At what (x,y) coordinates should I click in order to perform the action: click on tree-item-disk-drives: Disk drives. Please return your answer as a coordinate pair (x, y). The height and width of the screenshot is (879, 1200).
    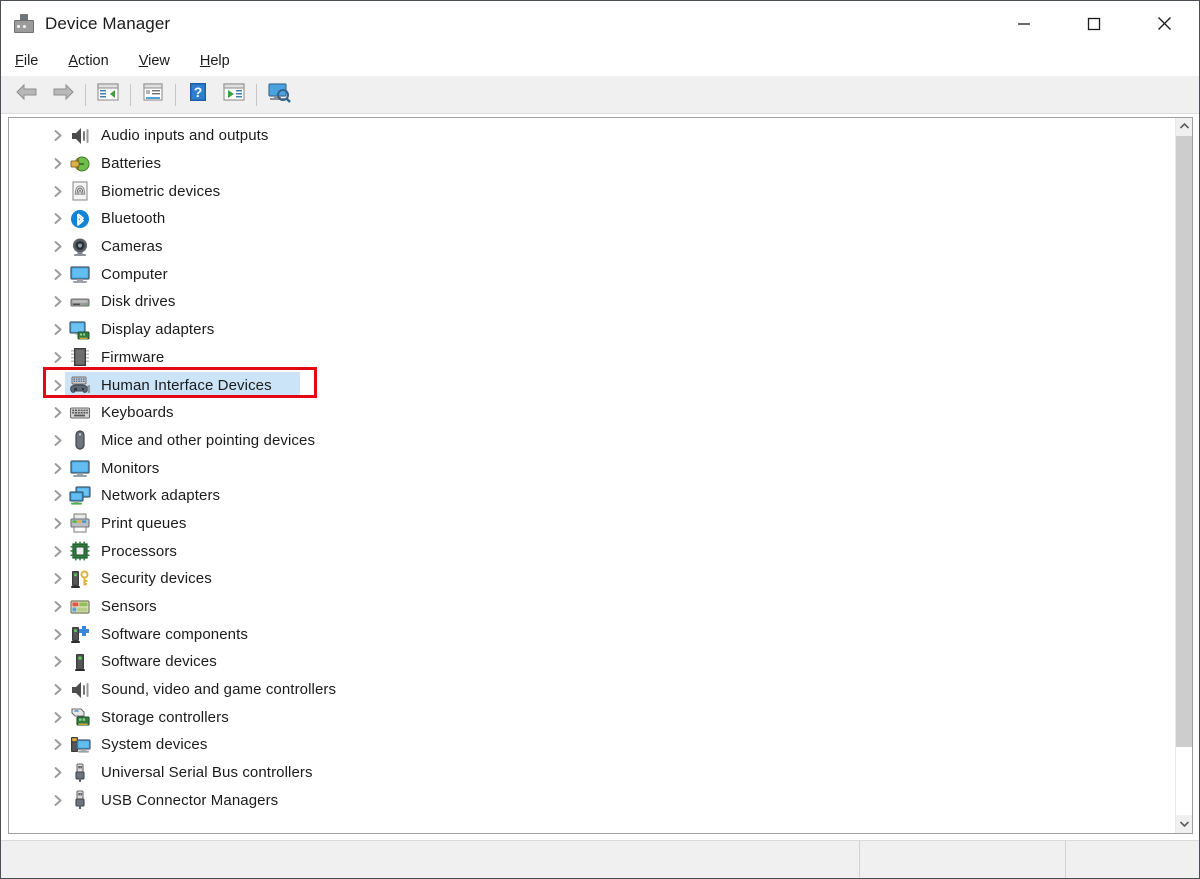
    Looking at the image, I should click on (592, 302).